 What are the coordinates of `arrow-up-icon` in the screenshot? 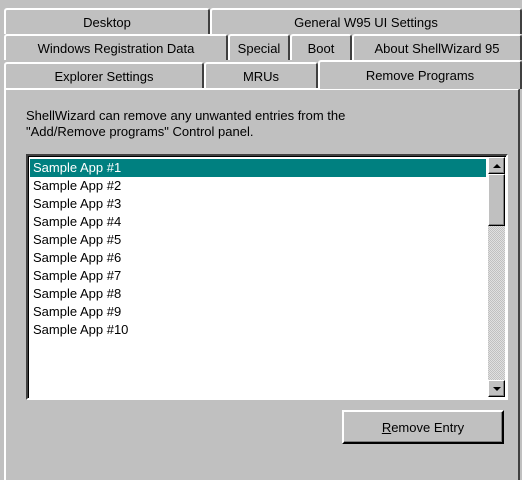 It's located at (496, 165).